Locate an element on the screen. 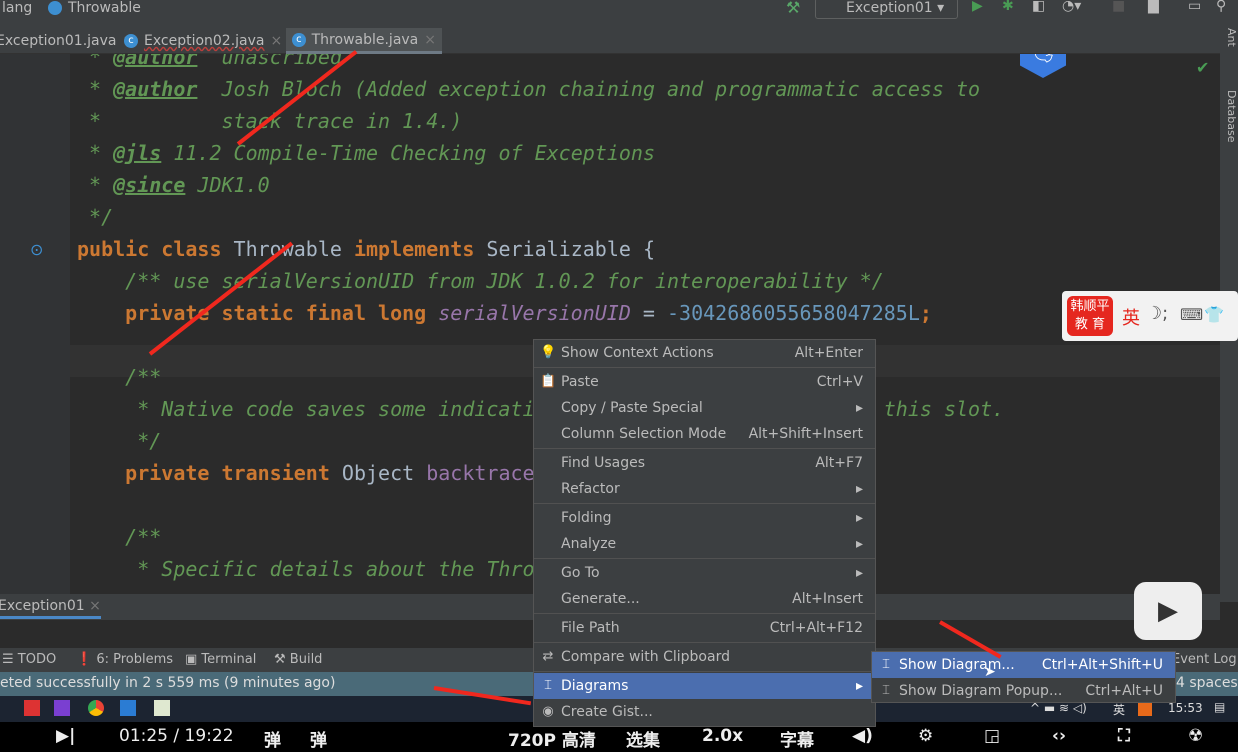  todo-button: ☰ TODO is located at coordinates (29, 659).